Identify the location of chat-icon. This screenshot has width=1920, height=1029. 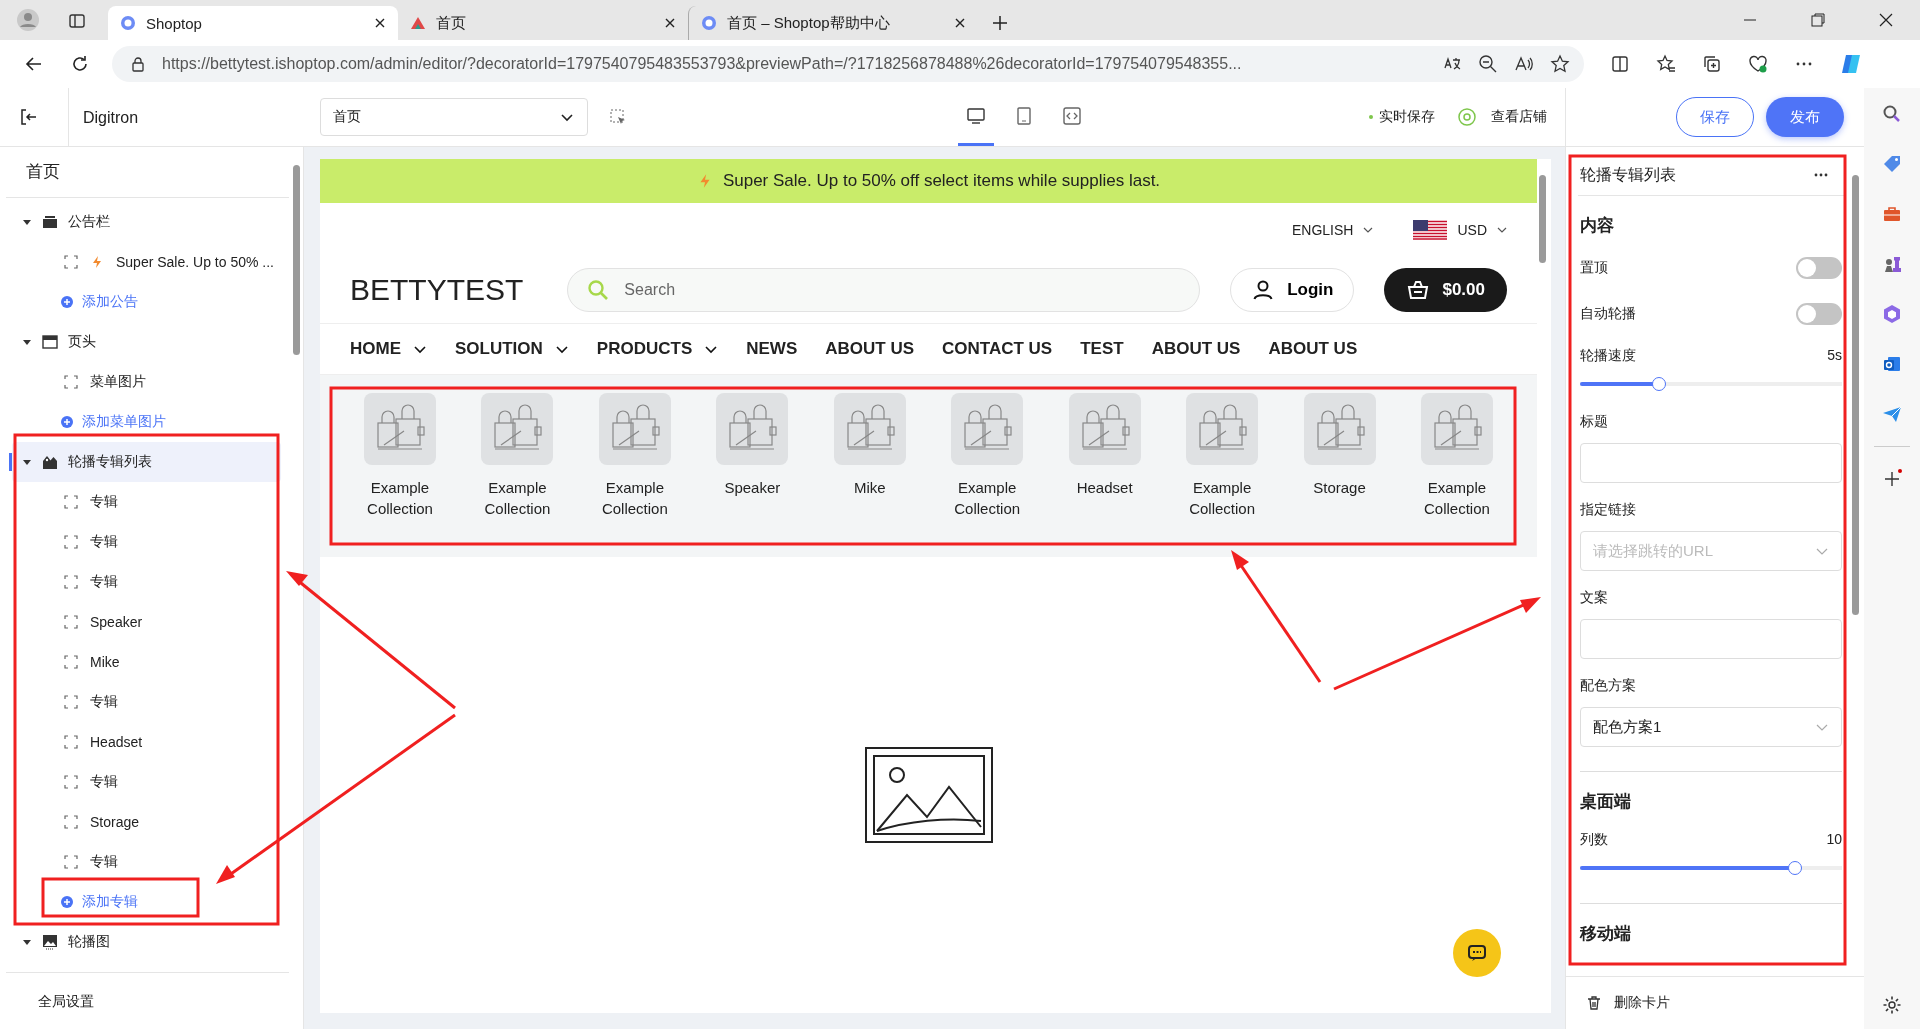
(1477, 953).